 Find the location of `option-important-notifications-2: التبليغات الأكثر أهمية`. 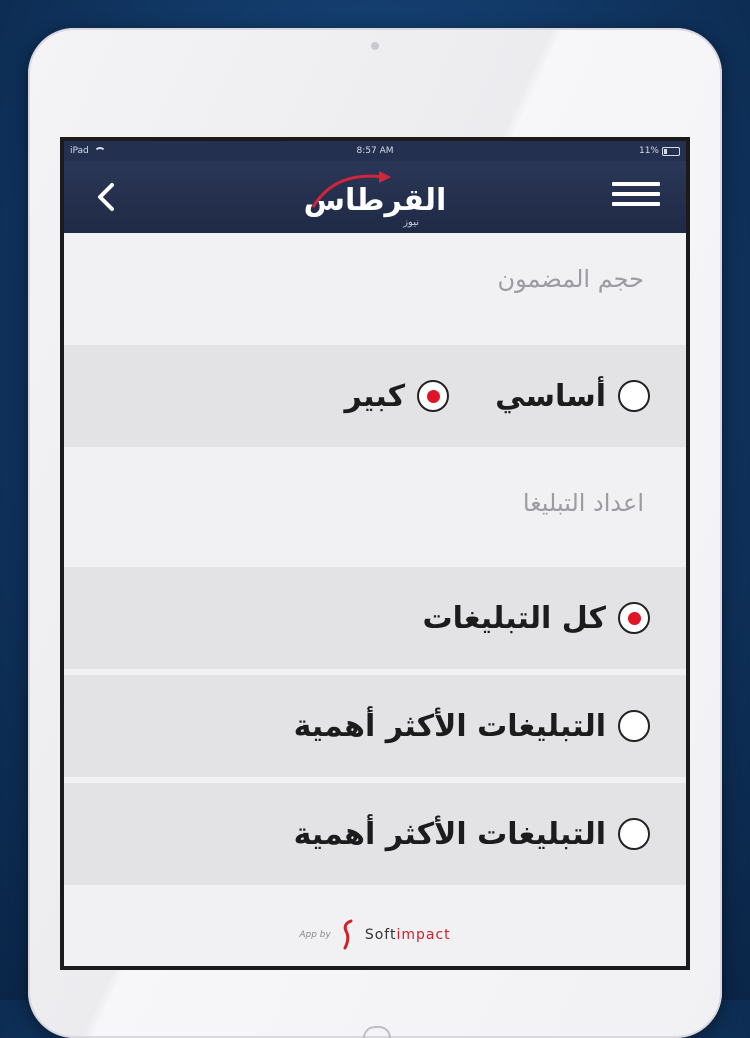

option-important-notifications-2: التبليغات الأكثر أهمية is located at coordinates (472, 834).